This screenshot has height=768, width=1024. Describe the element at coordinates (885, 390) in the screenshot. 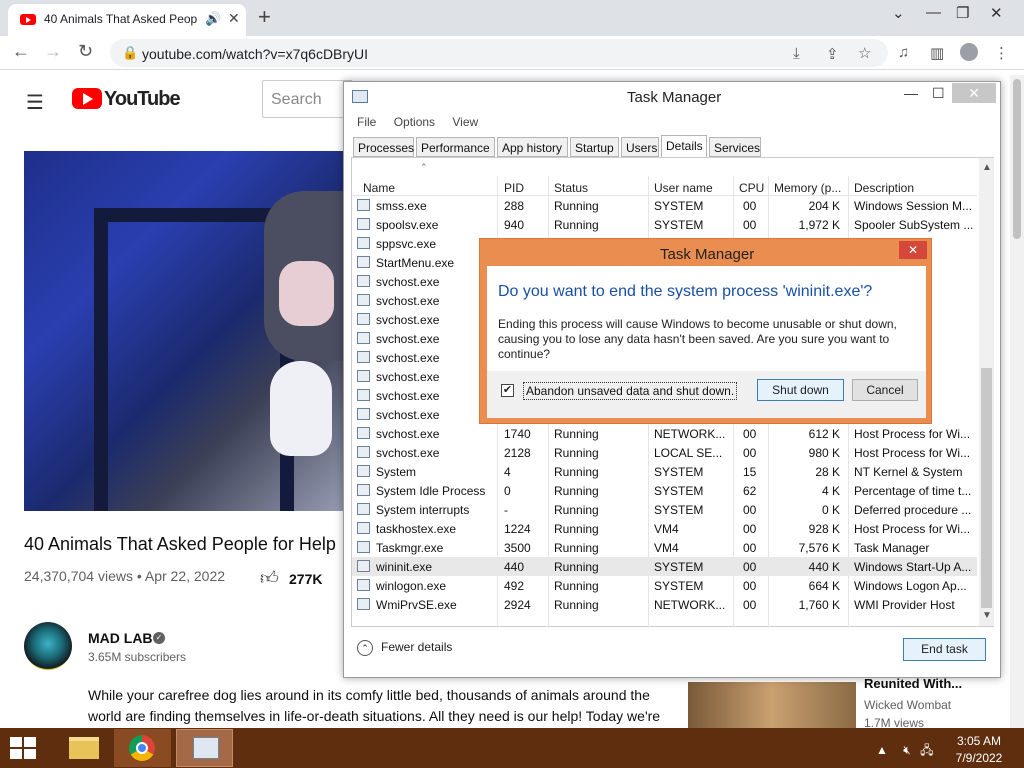

I see `cancel-button: Cancel` at that location.